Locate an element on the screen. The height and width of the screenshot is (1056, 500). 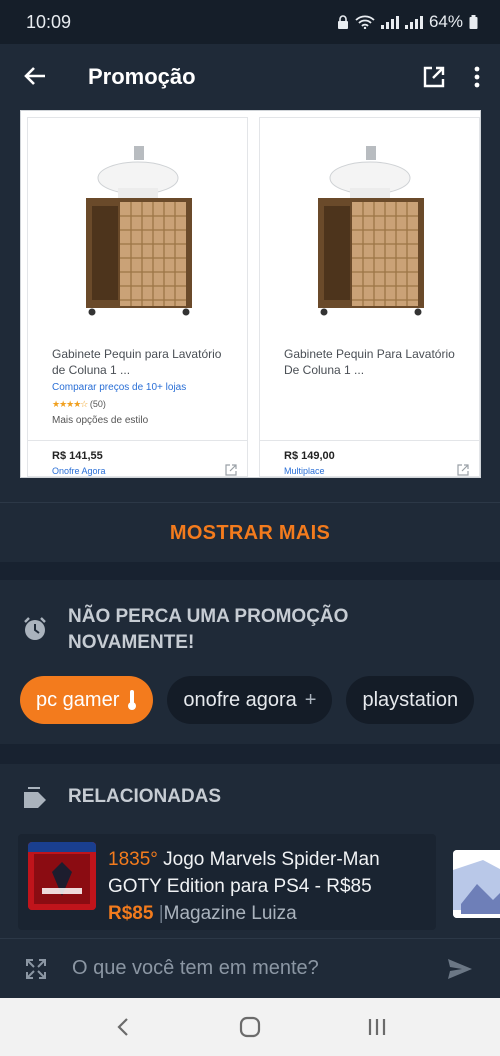
arrow-left-icon is located at coordinates (34, 76).